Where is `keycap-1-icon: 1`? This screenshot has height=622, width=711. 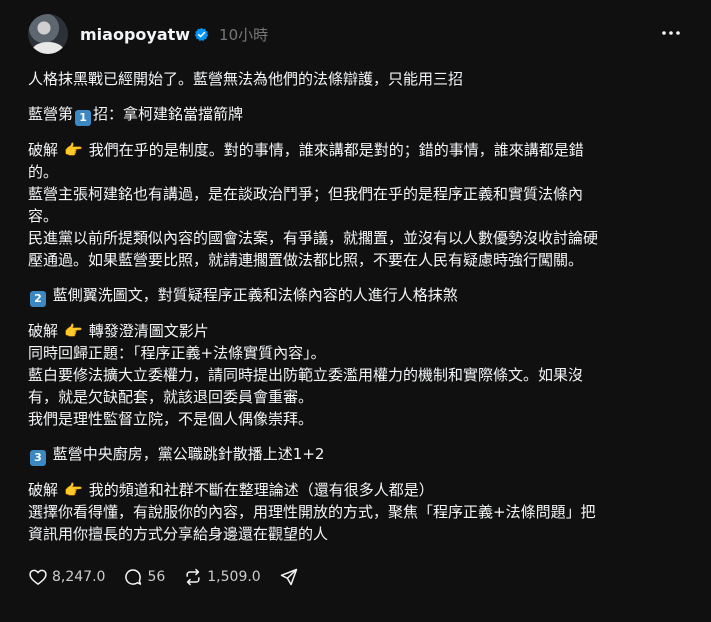 keycap-1-icon: 1 is located at coordinates (83, 118).